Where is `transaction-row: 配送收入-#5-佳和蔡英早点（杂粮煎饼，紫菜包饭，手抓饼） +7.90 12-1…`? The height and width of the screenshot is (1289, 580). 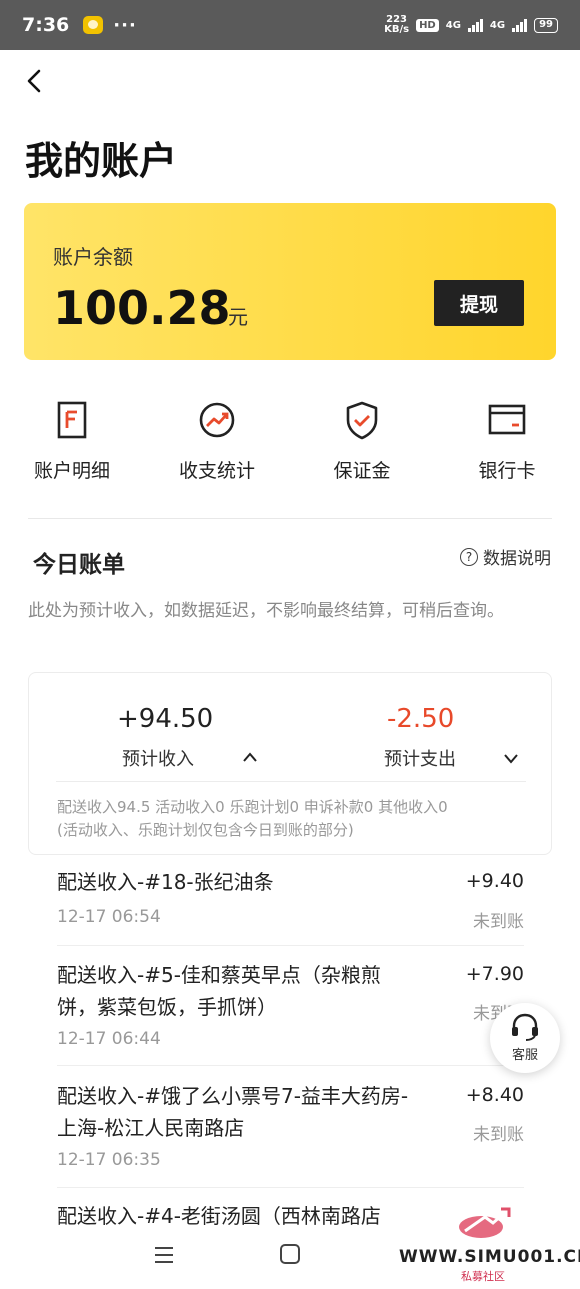 transaction-row: 配送收入-#5-佳和蔡英早点（杂粮煎饼，紫菜包饭，手抓饼） +7.90 12-1… is located at coordinates (290, 1012).